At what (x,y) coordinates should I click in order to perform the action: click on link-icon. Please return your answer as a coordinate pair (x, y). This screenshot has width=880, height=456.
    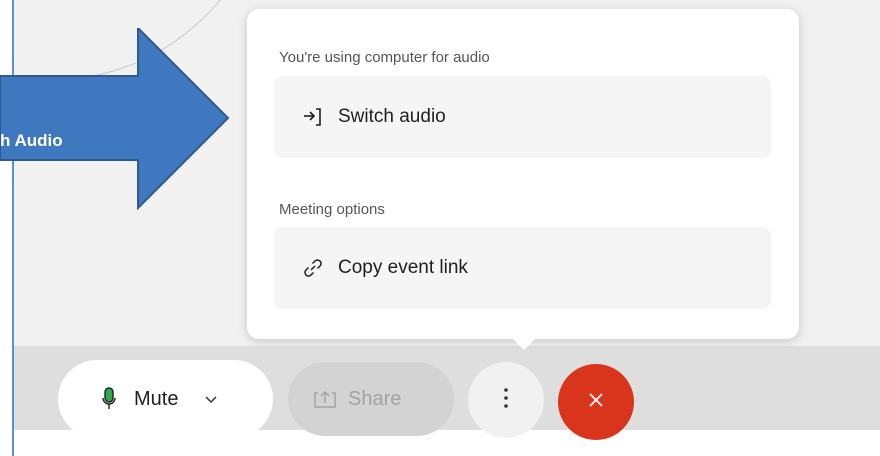
    Looking at the image, I should click on (313, 268).